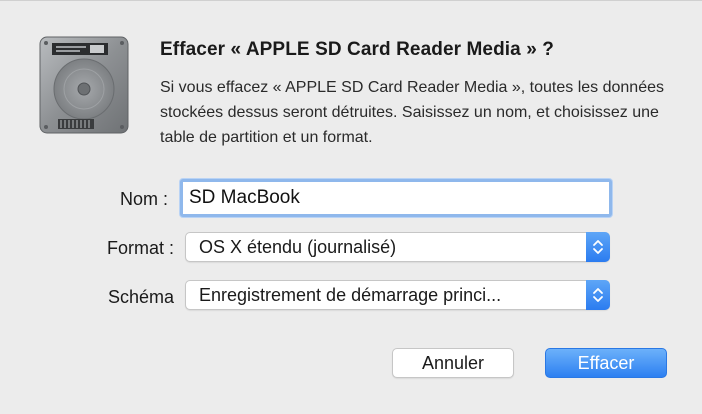 The image size is (702, 414). Describe the element at coordinates (397, 247) in the screenshot. I see `format-select: OS X étendu (journalisé)` at that location.